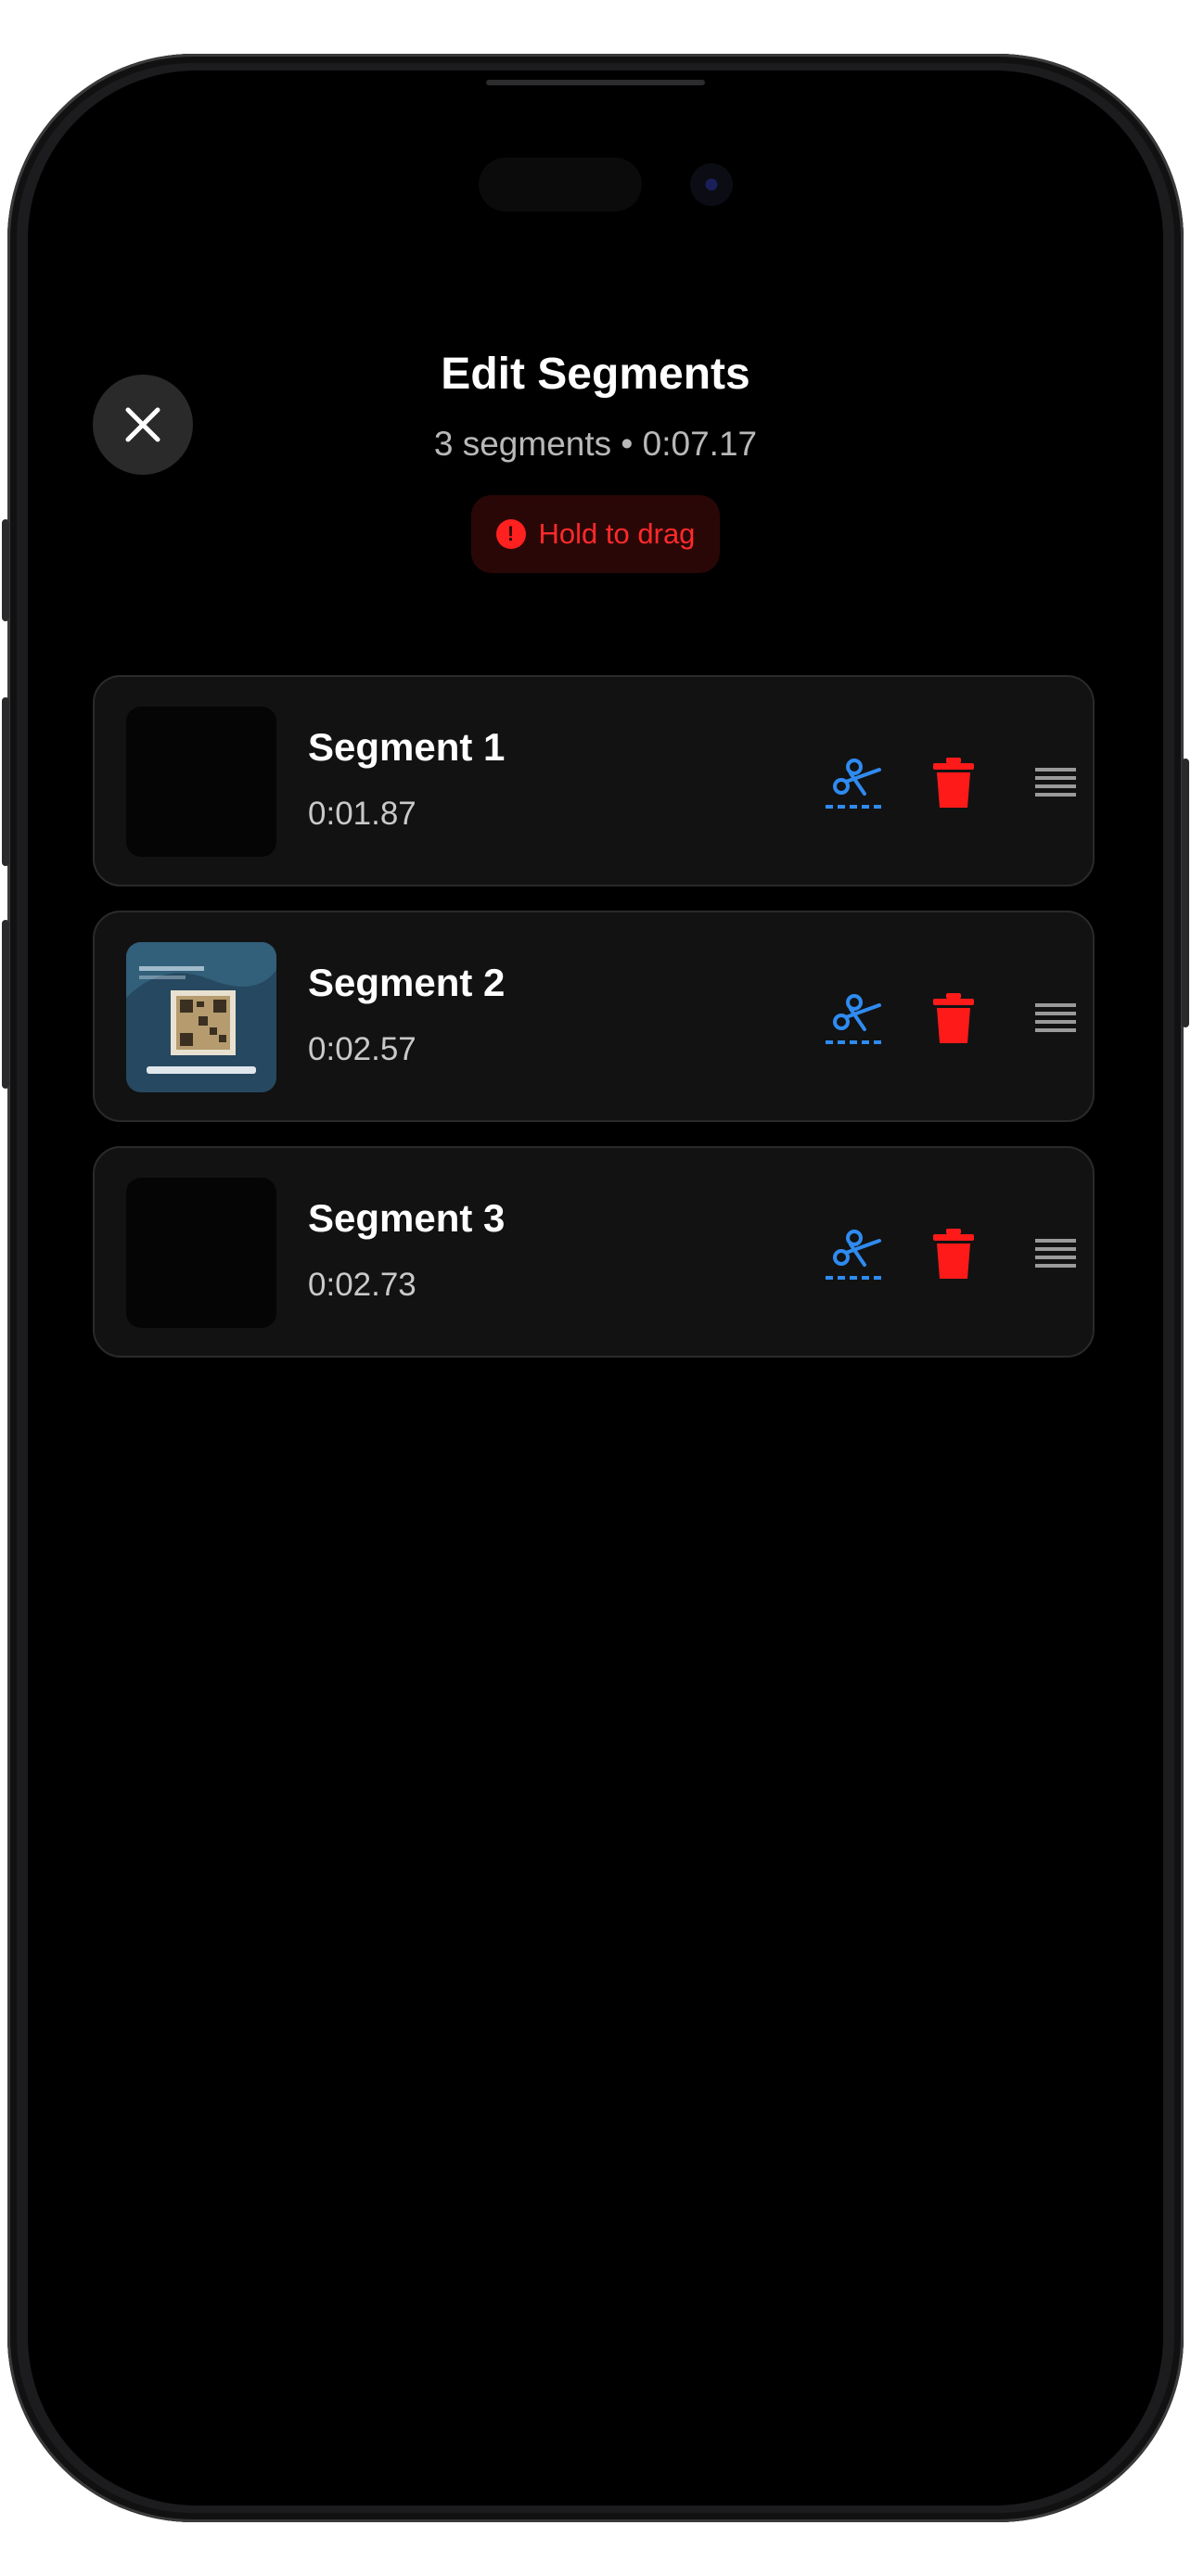  Describe the element at coordinates (510, 534) in the screenshot. I see `info-icon: !` at that location.